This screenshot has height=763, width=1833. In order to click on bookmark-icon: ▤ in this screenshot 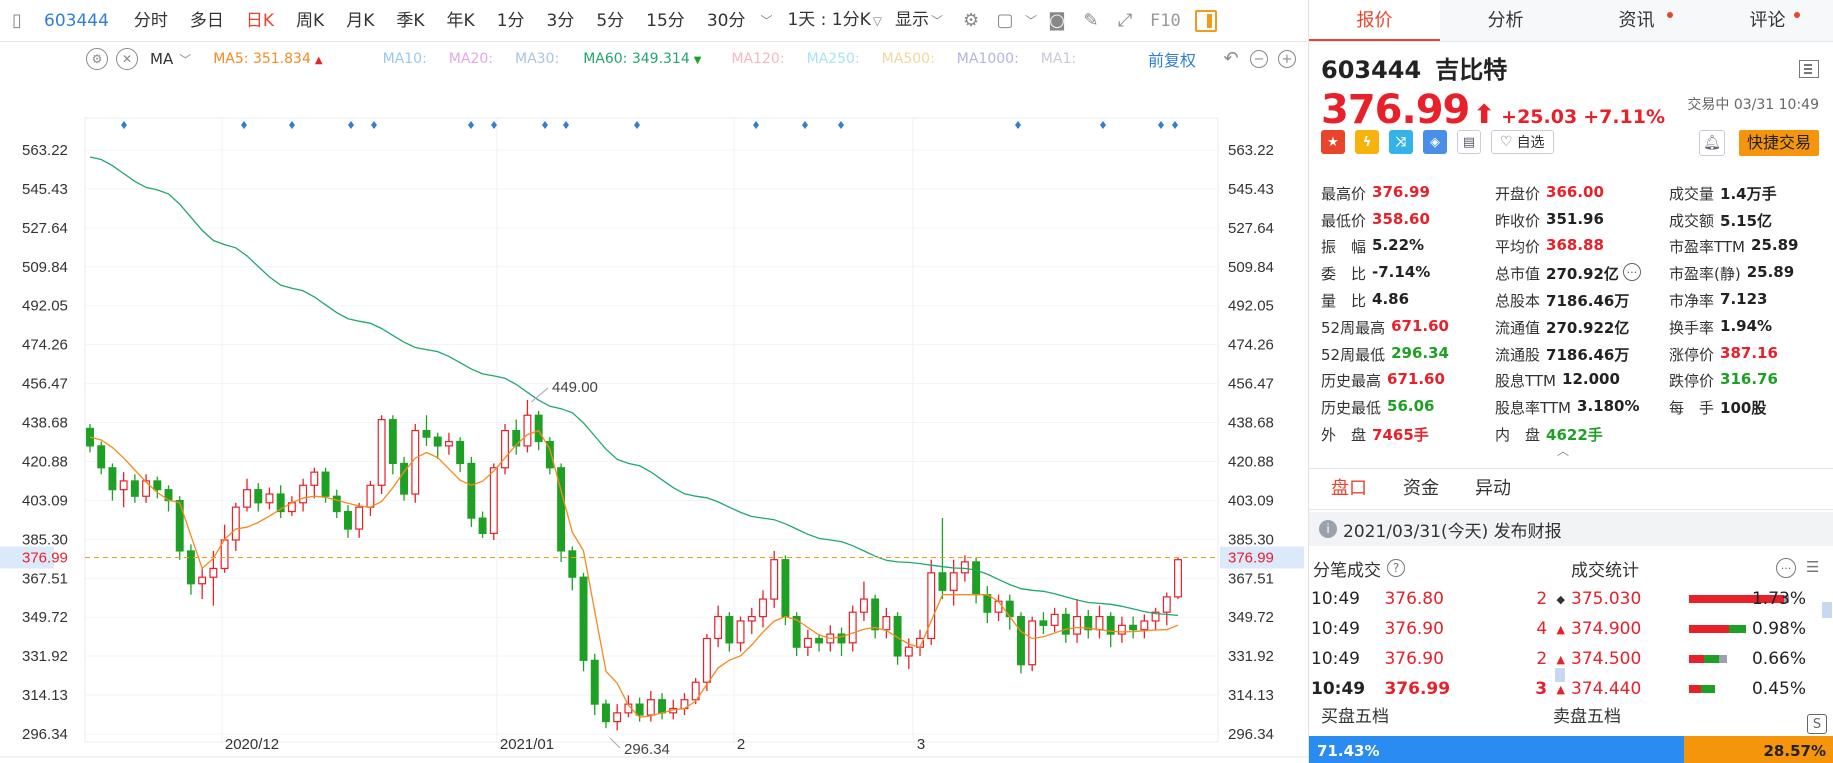, I will do `click(1469, 142)`.